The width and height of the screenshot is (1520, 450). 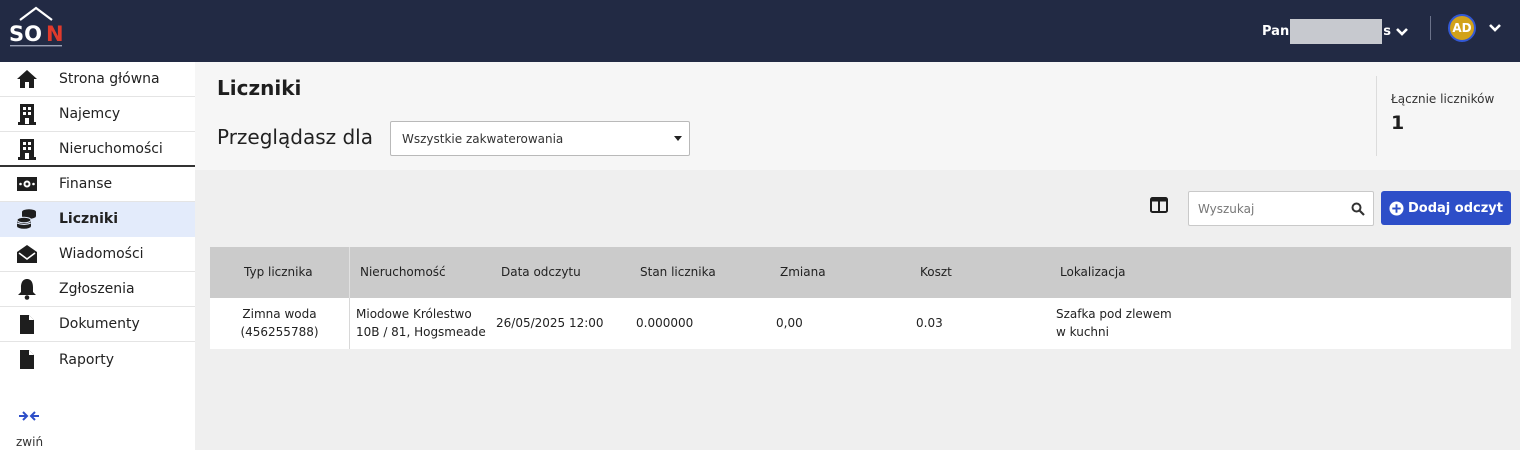 I want to click on location-line-1: Szafka pod zlewem, so click(x=1114, y=314).